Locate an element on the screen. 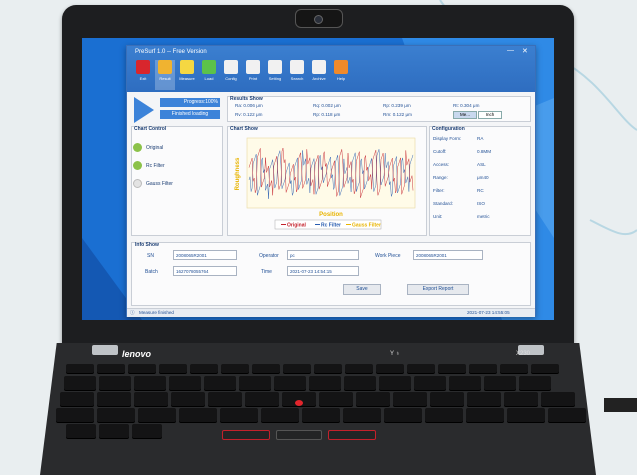  close-button: ✕ is located at coordinates (525, 51).